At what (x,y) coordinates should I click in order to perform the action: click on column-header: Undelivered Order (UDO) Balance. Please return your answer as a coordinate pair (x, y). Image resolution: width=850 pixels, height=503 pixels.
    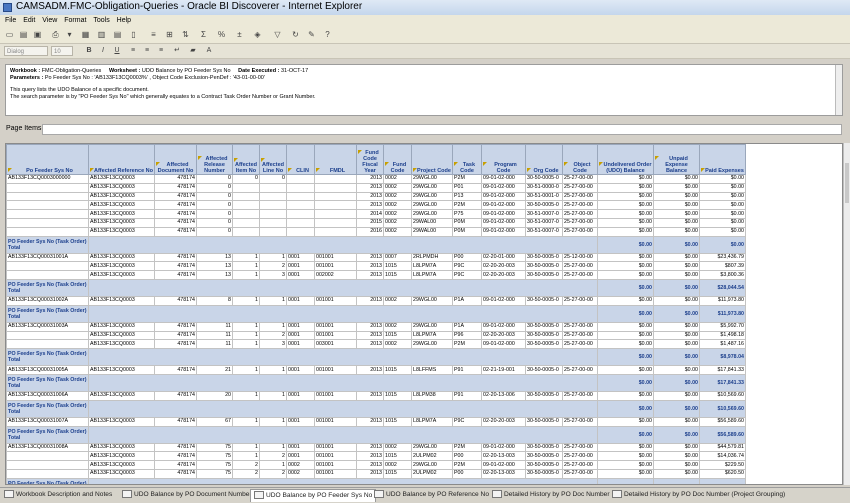
    Looking at the image, I should click on (625, 159).